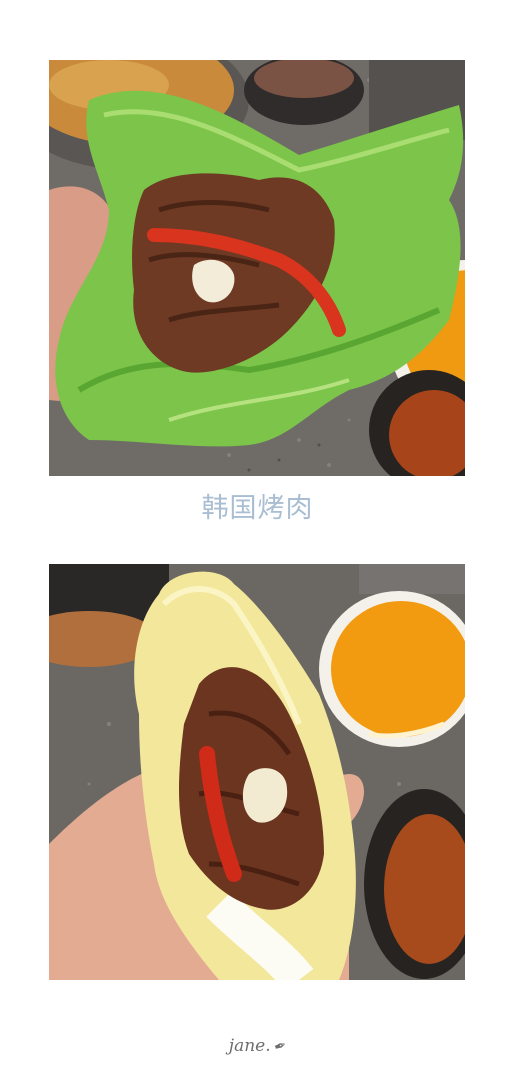 Image resolution: width=515 pixels, height=1080 pixels. Describe the element at coordinates (279, 1046) in the screenshot. I see `feather-icon: ✒` at that location.